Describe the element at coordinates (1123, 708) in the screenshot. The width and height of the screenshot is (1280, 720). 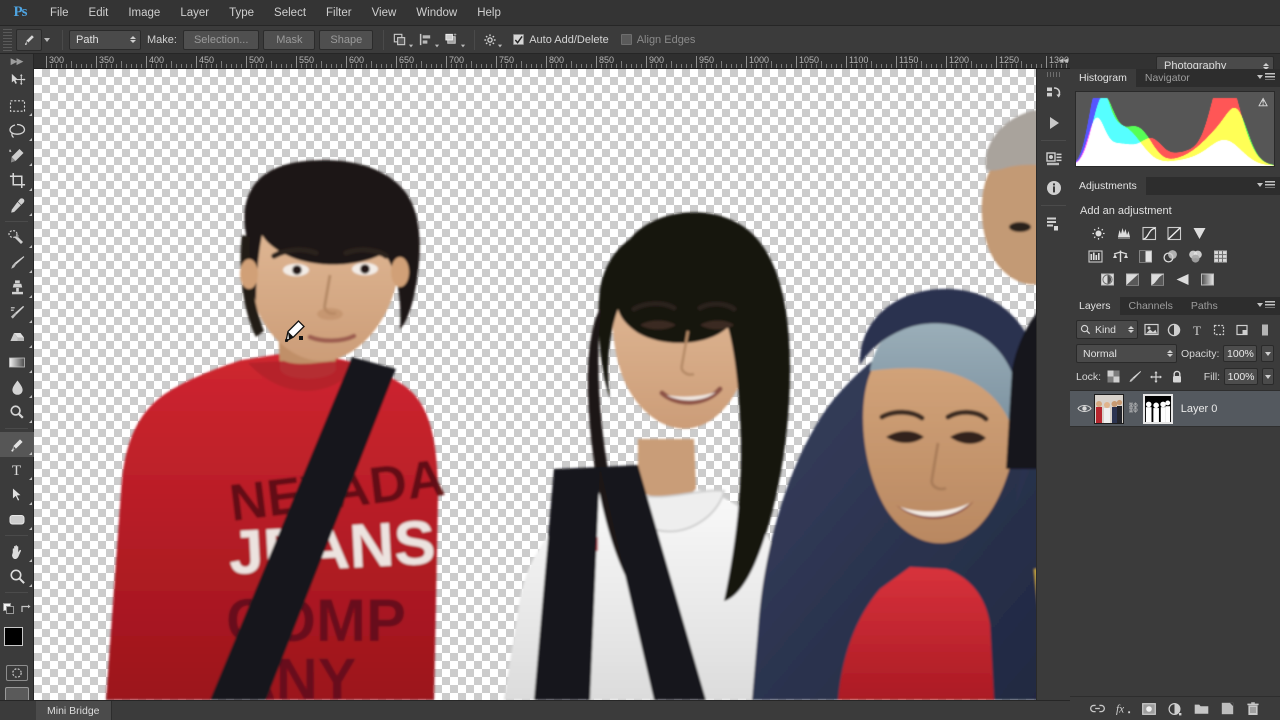
I see `layer-style-fx-icon: fx` at that location.